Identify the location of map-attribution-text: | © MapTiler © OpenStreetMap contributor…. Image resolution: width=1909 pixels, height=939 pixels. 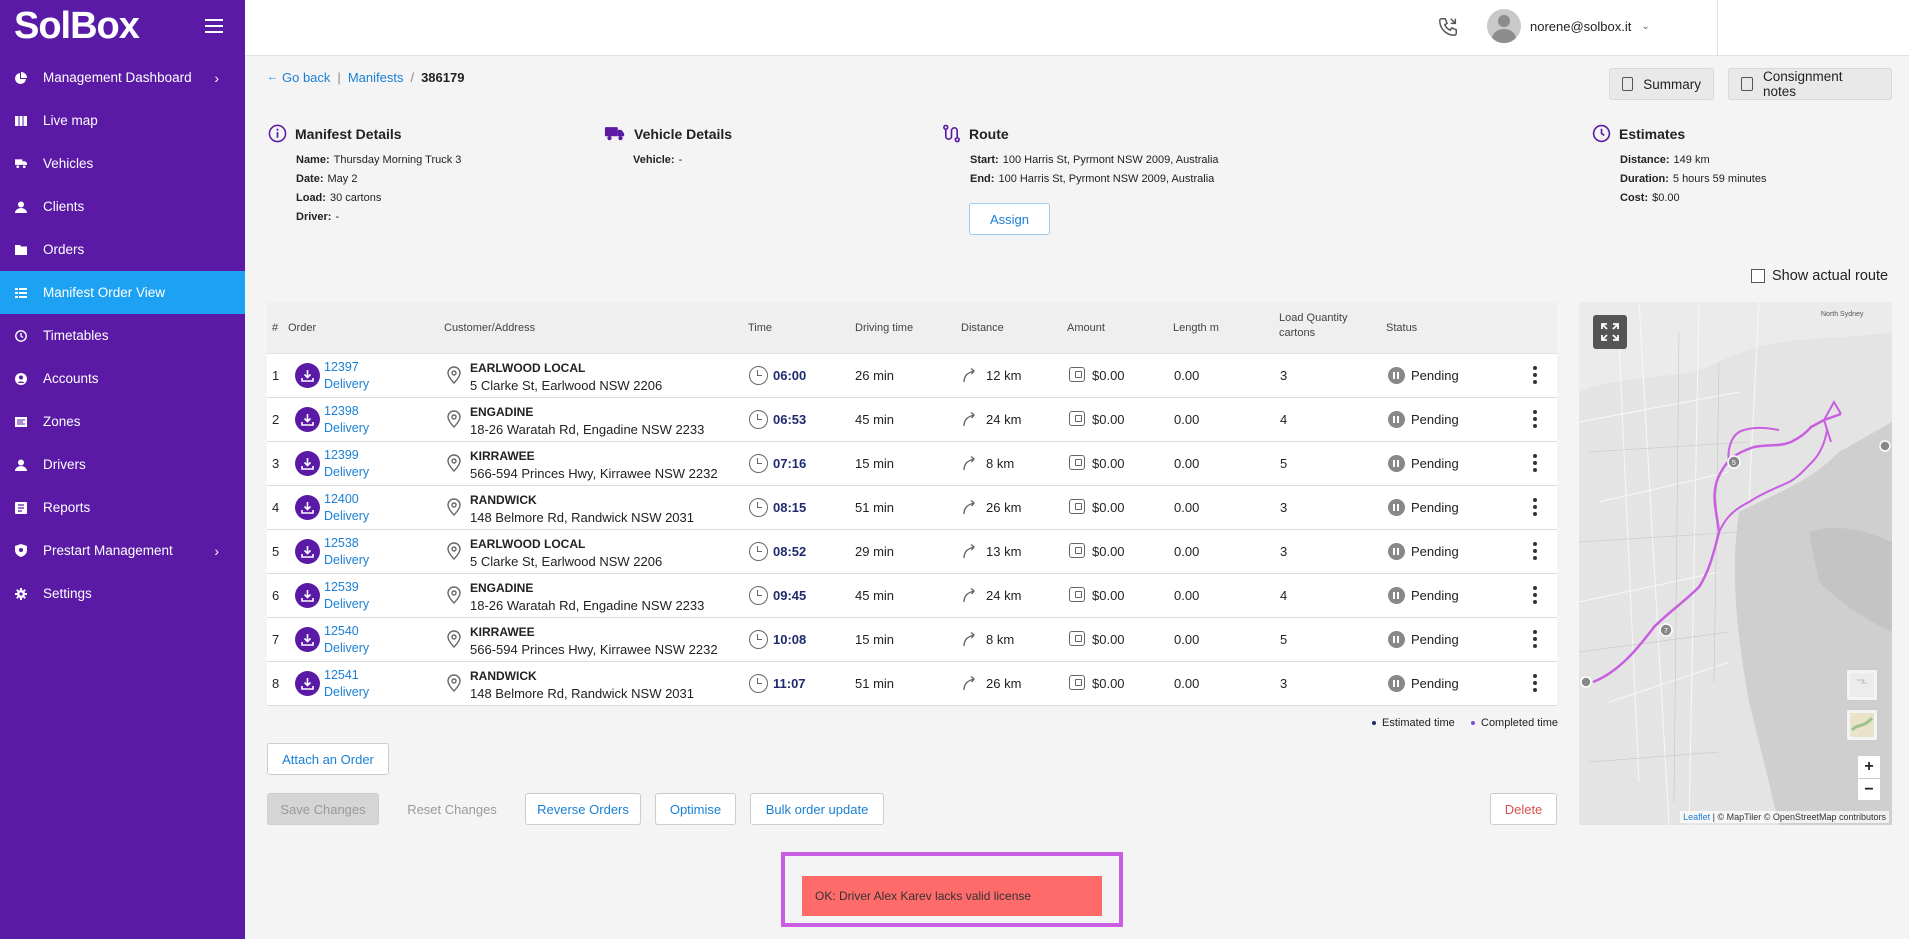
(1799, 817).